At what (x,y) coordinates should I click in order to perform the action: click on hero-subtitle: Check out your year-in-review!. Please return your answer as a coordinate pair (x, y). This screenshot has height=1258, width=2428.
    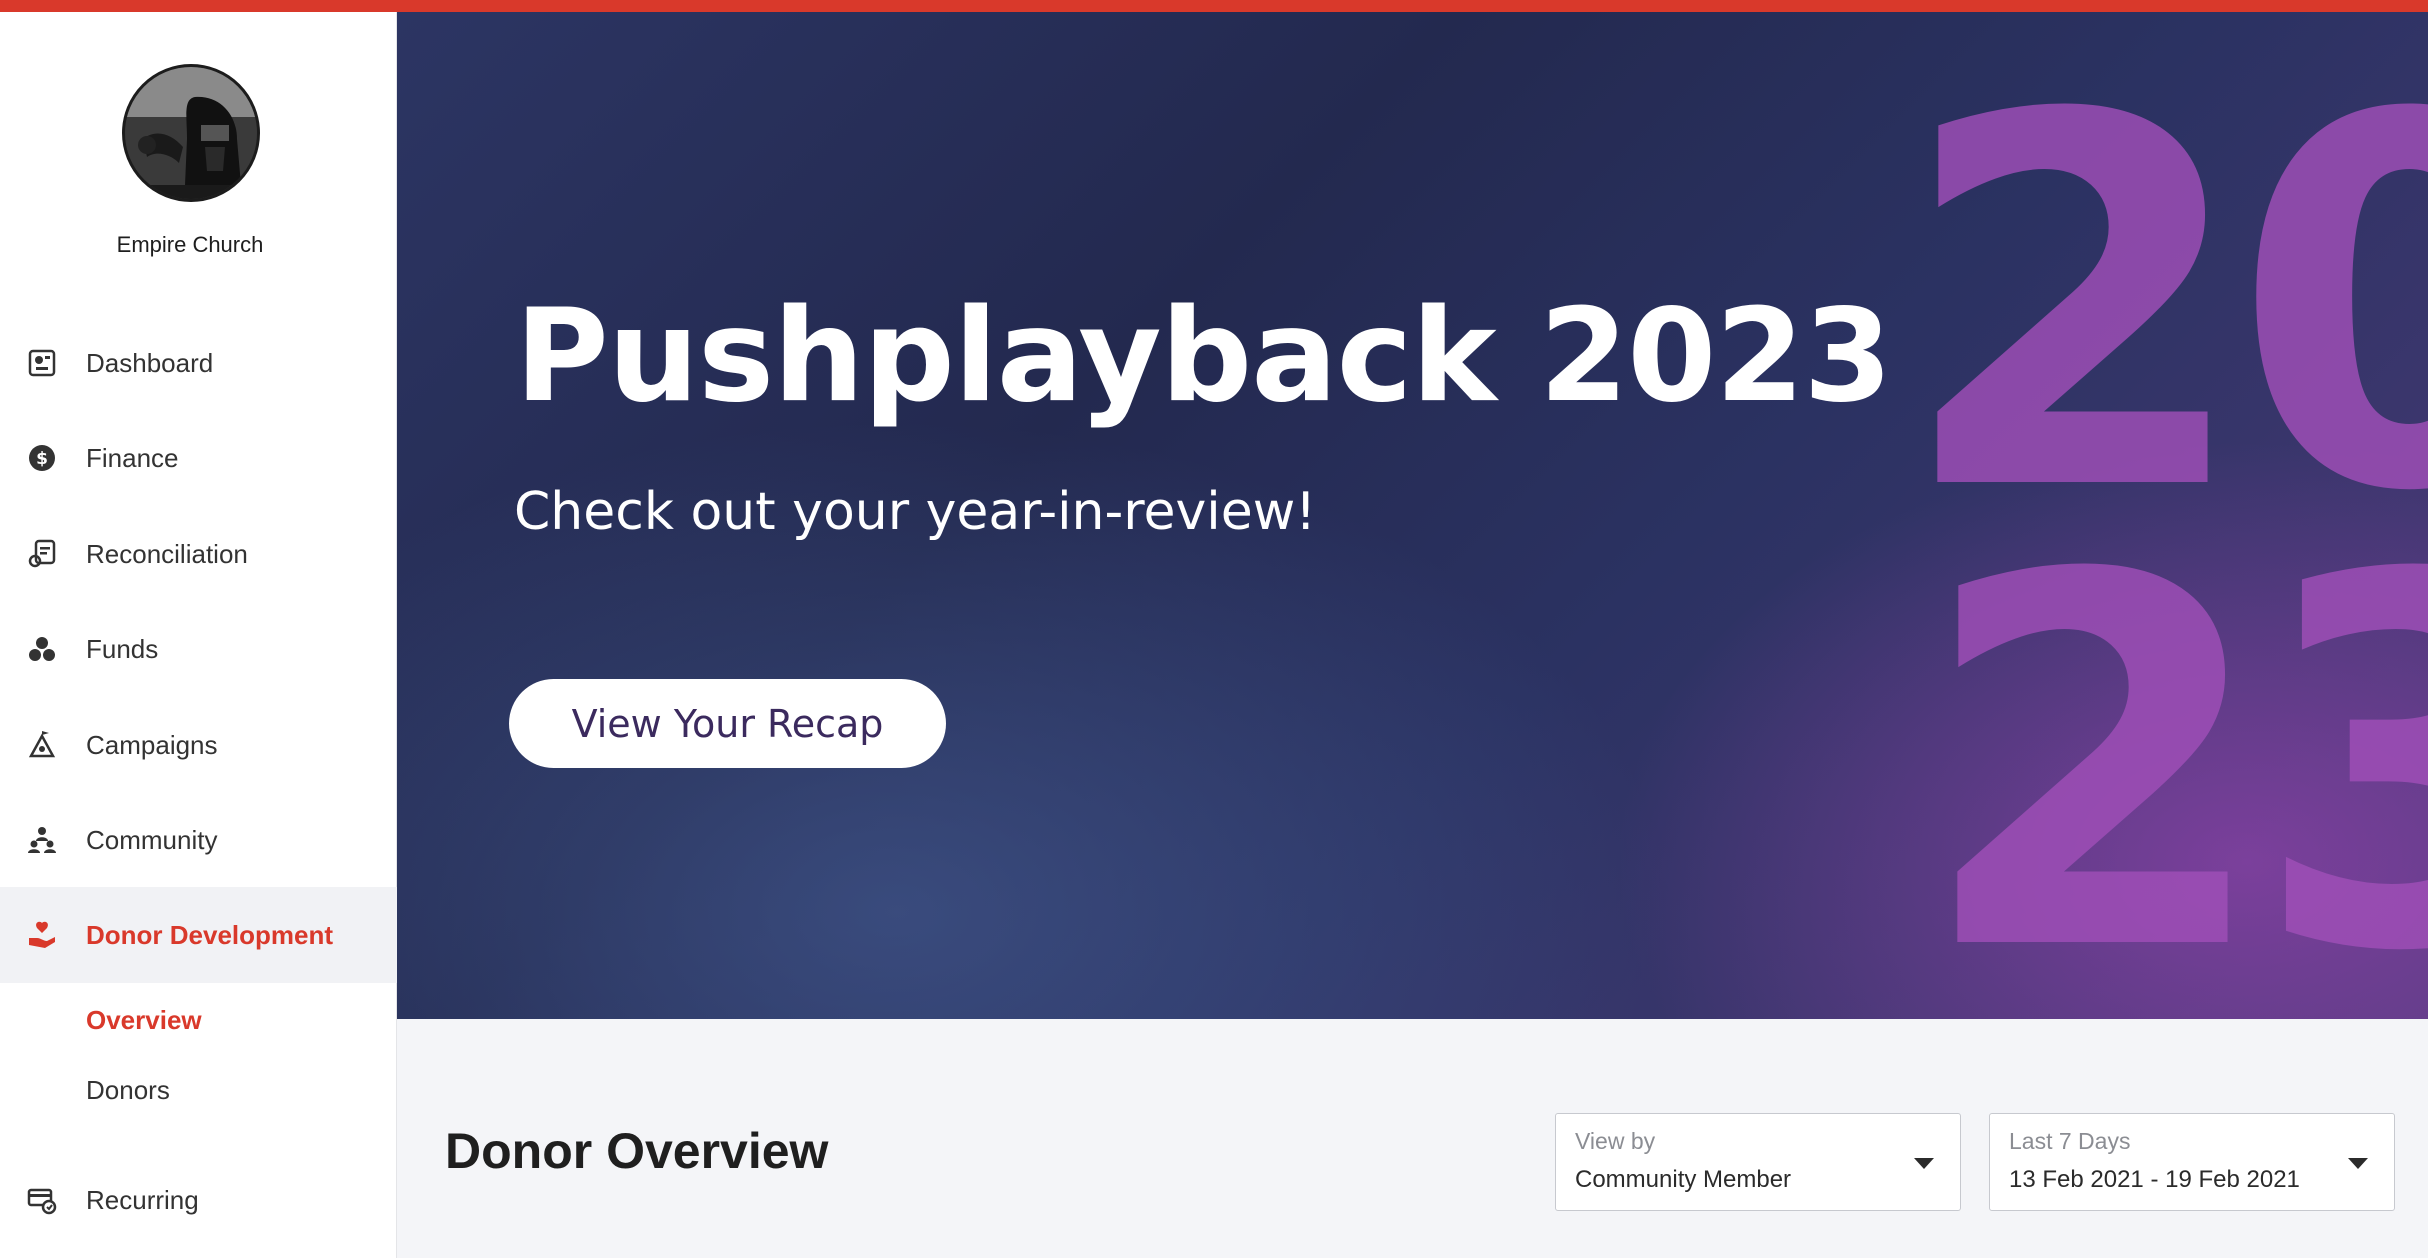
    Looking at the image, I should click on (915, 512).